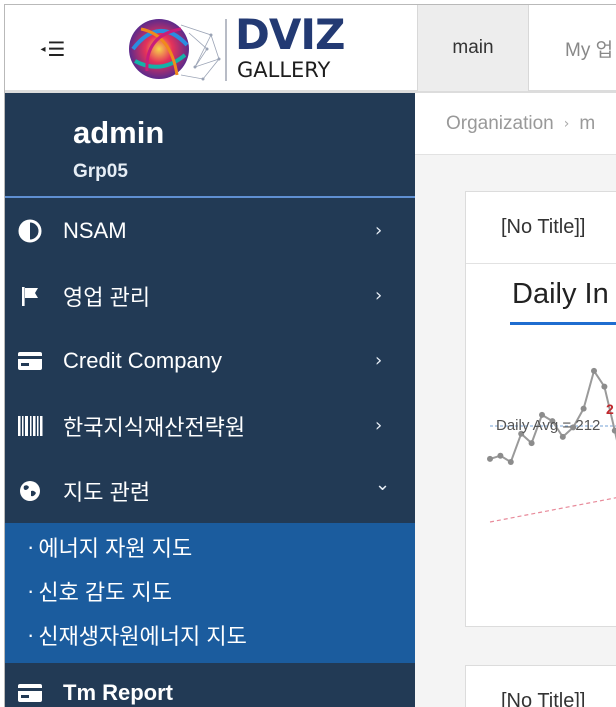 The image size is (616, 707). I want to click on chevron-left-icon: ◂, so click(43, 49).